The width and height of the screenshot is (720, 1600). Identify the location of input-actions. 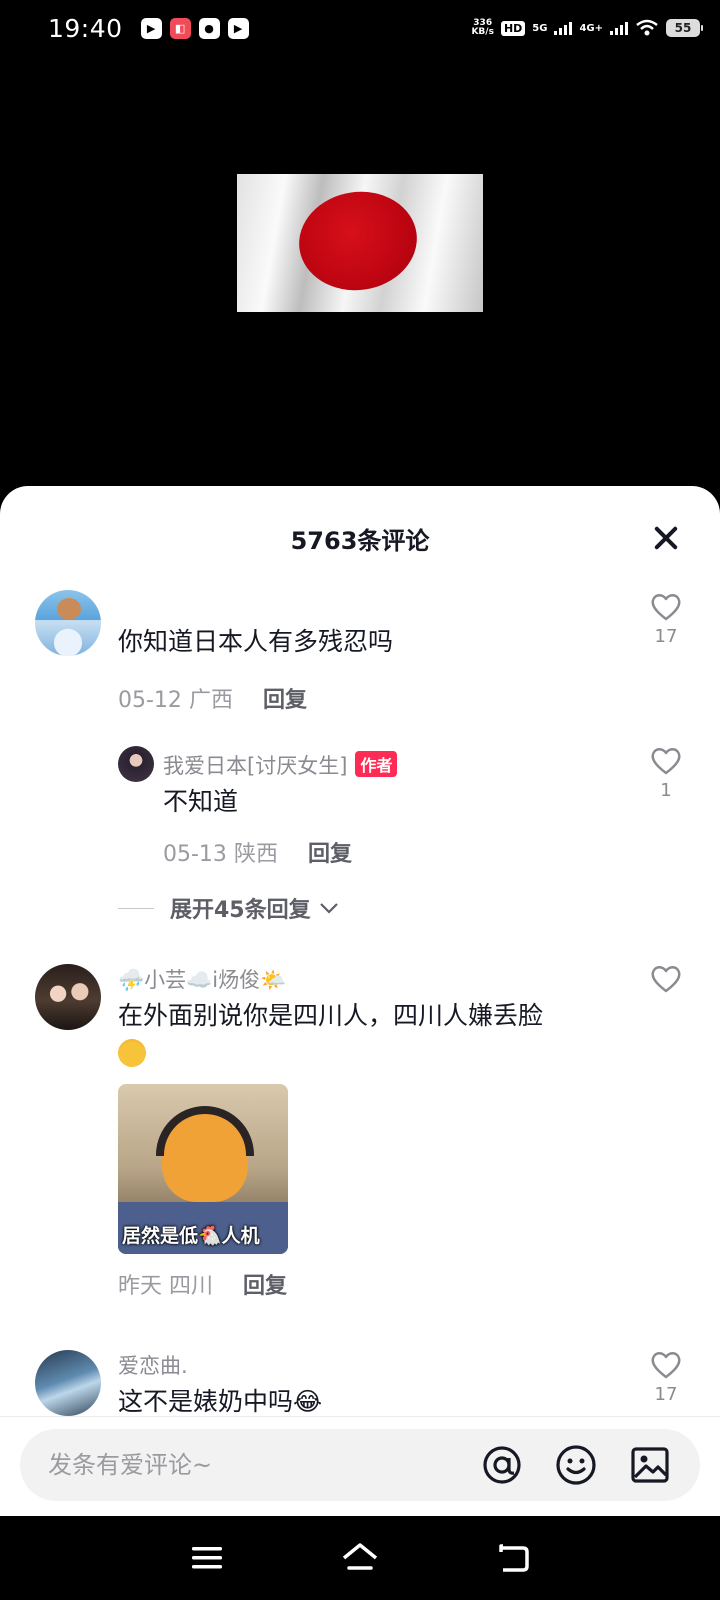
(576, 1465).